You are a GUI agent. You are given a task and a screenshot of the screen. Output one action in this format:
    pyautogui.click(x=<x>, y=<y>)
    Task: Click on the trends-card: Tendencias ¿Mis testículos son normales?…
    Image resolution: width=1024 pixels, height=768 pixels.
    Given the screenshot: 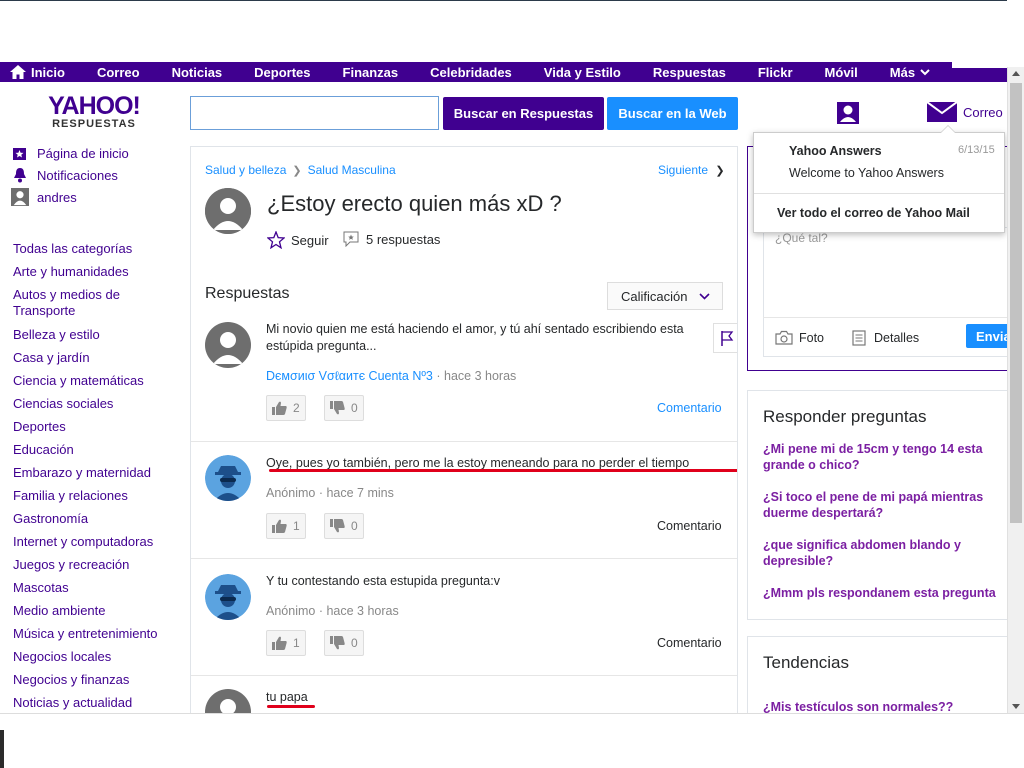 What is the action you would take?
    pyautogui.click(x=877, y=675)
    